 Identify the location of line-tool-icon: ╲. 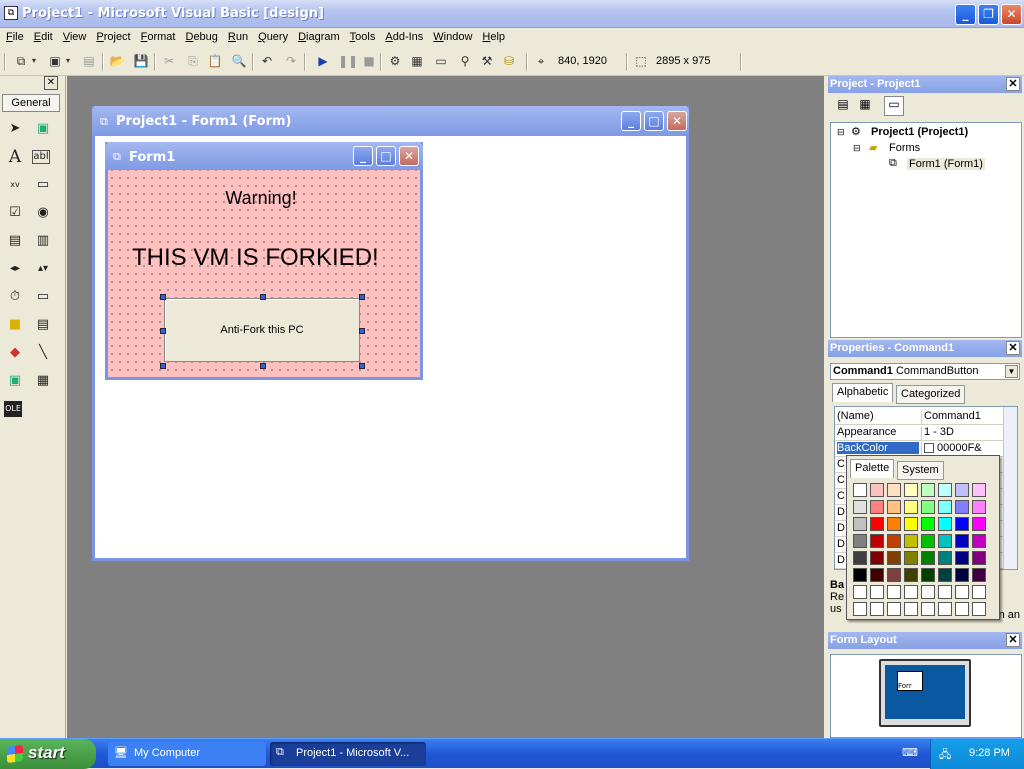
(43, 353).